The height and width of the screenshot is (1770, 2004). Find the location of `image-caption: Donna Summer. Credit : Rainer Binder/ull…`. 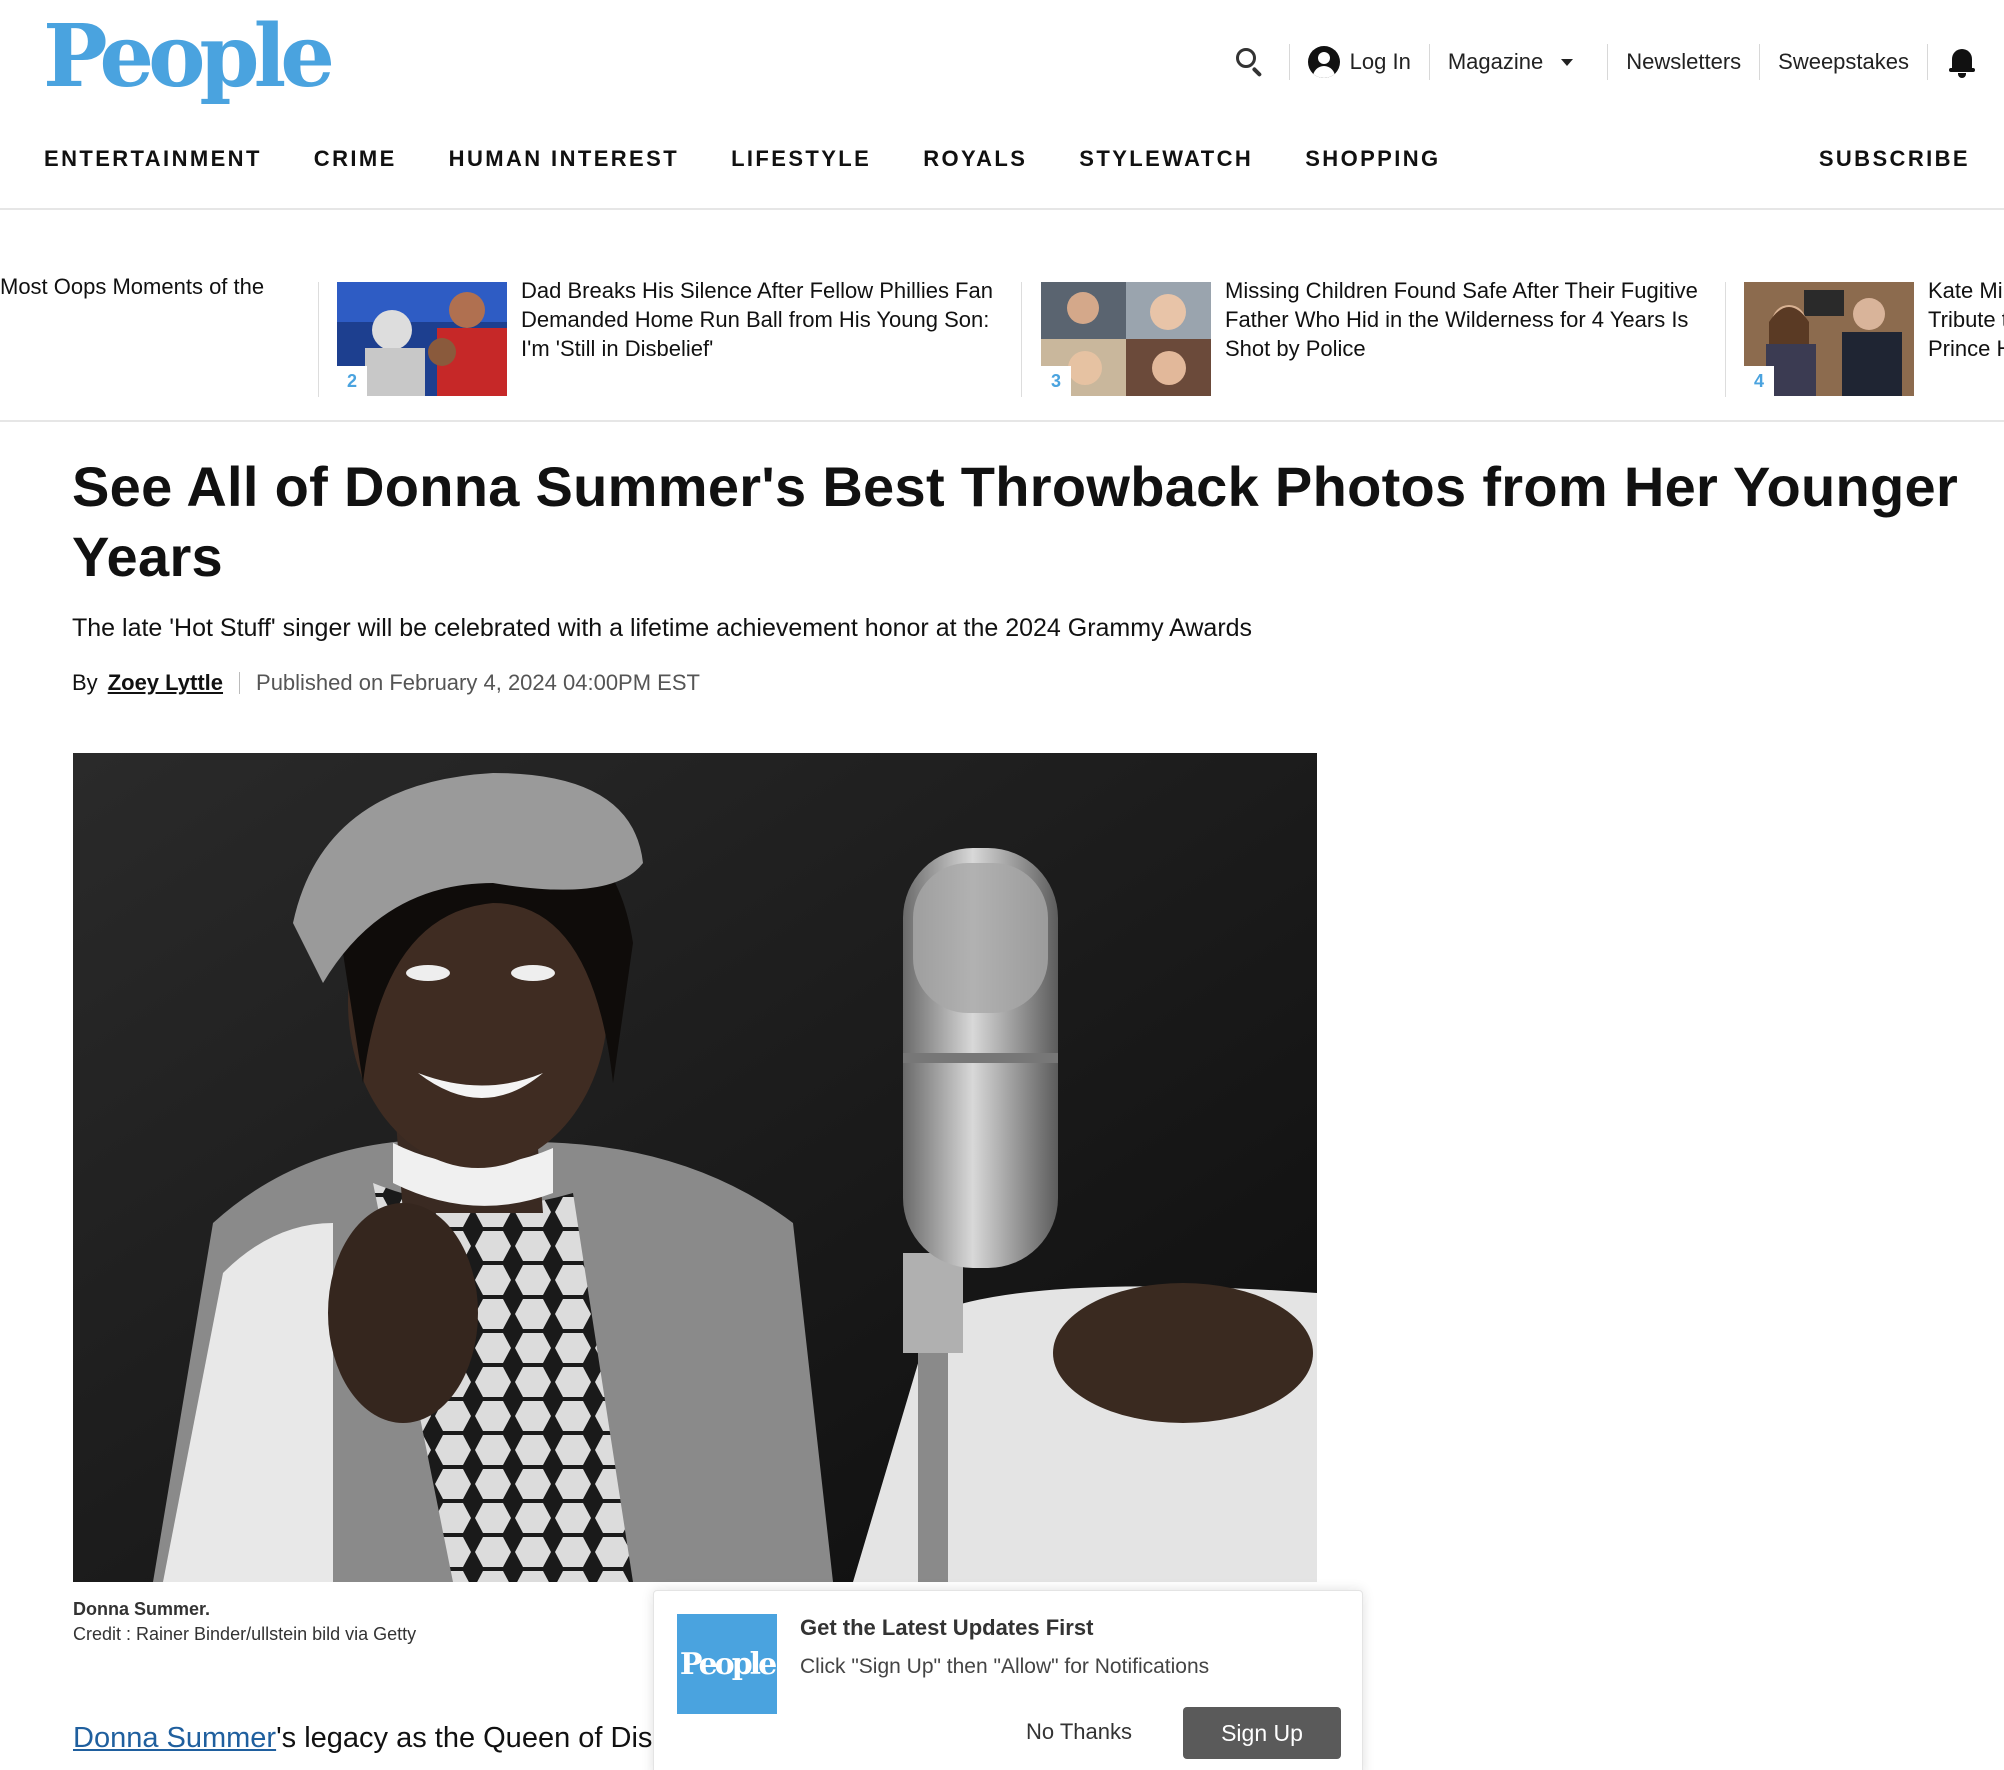

image-caption: Donna Summer. Credit : Rainer Binder/ull… is located at coordinates (244, 1622).